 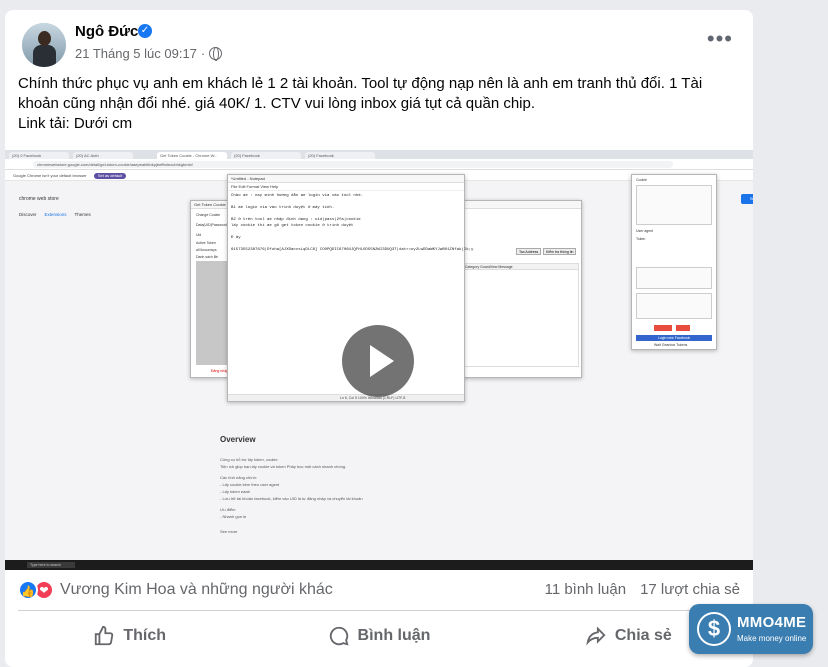 I want to click on globe-icon, so click(x=216, y=54).